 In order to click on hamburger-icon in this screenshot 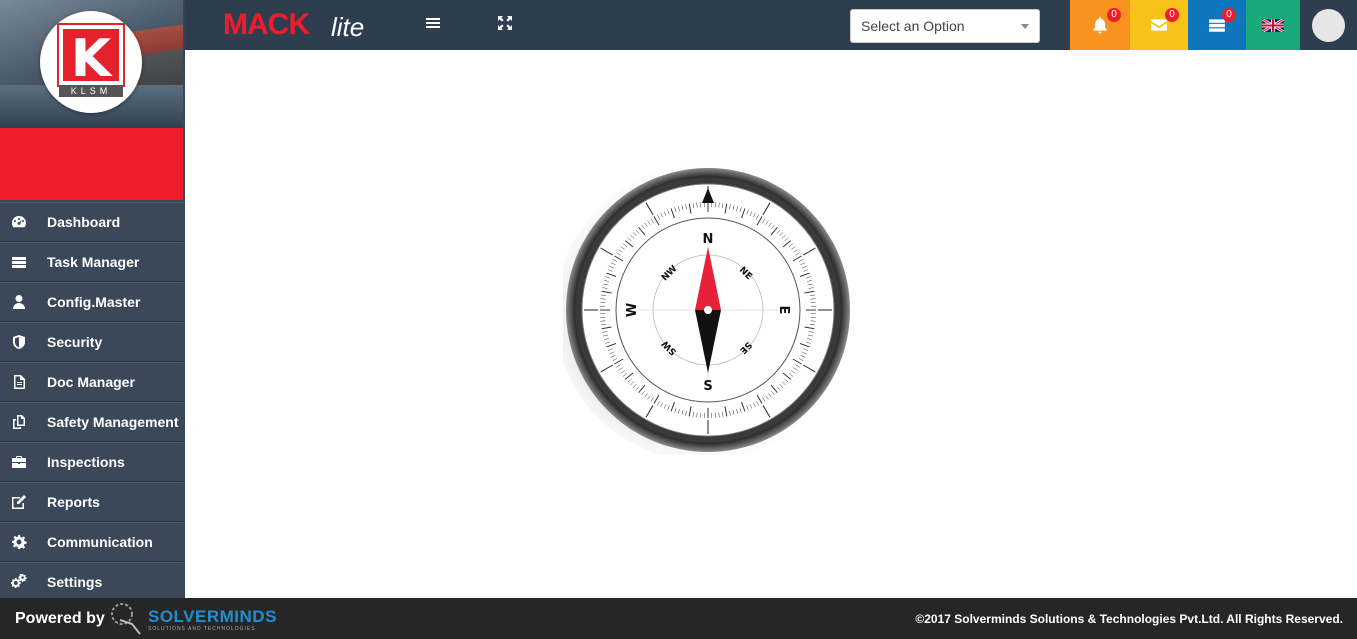, I will do `click(433, 23)`.